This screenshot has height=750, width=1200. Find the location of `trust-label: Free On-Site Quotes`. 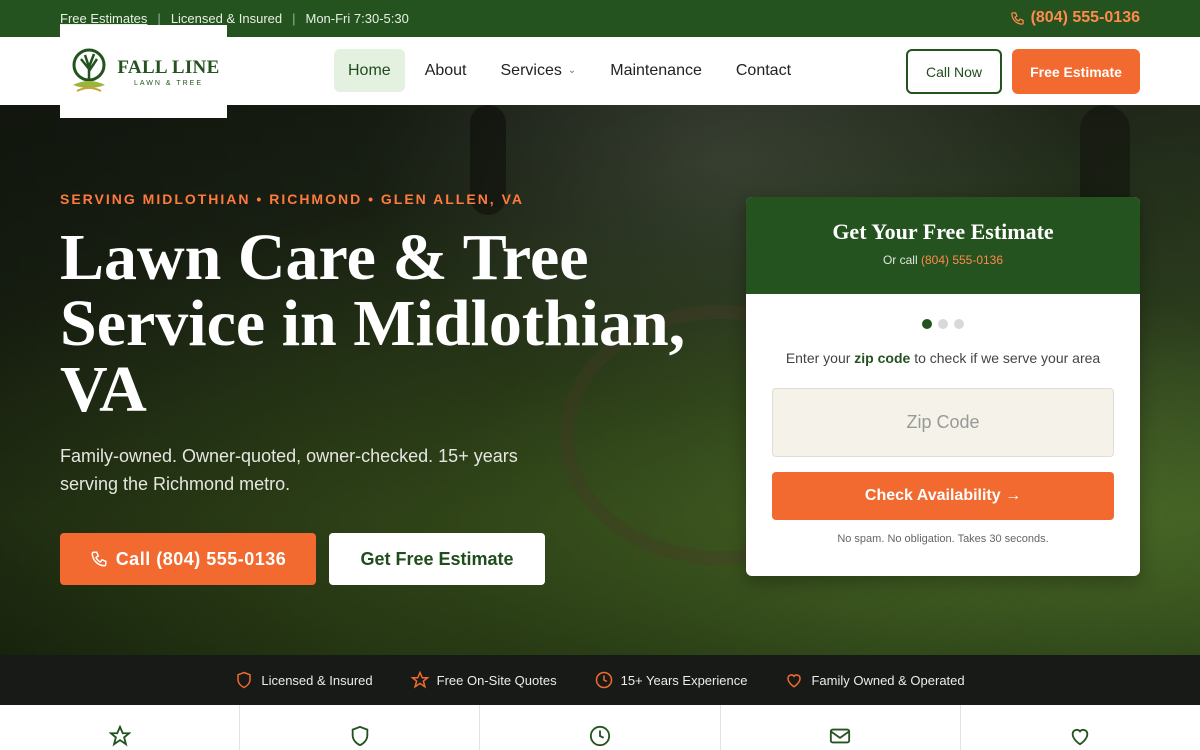

trust-label: Free On-Site Quotes is located at coordinates (496, 680).